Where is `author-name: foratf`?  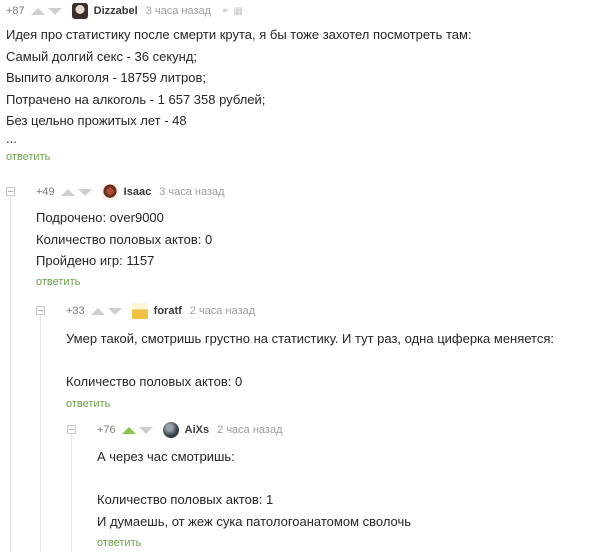 author-name: foratf is located at coordinates (168, 311).